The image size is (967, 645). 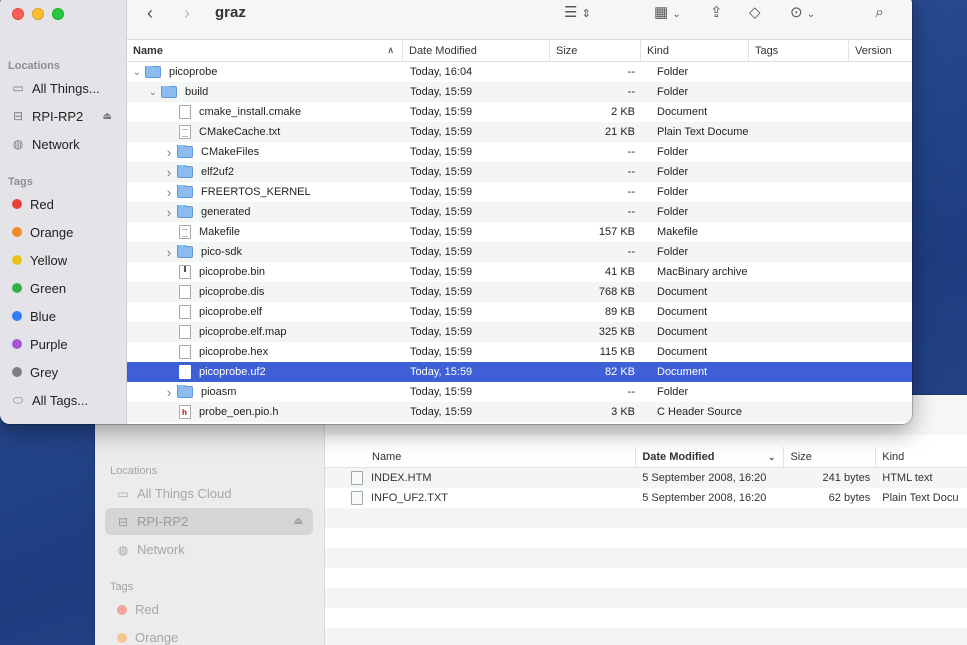 What do you see at coordinates (519, 312) in the screenshot?
I see `table-row: picoprobe.elf Today, 15:59 89 KB Document` at bounding box center [519, 312].